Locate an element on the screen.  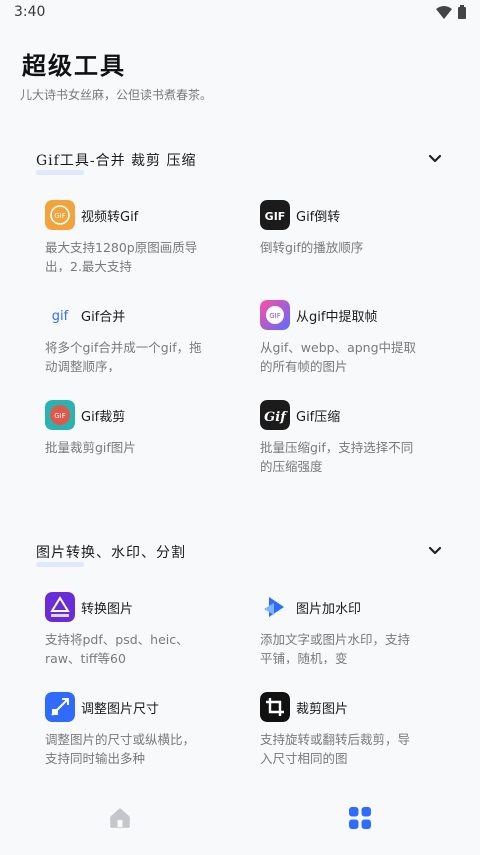
tool-desc: 批量裁剪gif图片 is located at coordinates (90, 447).